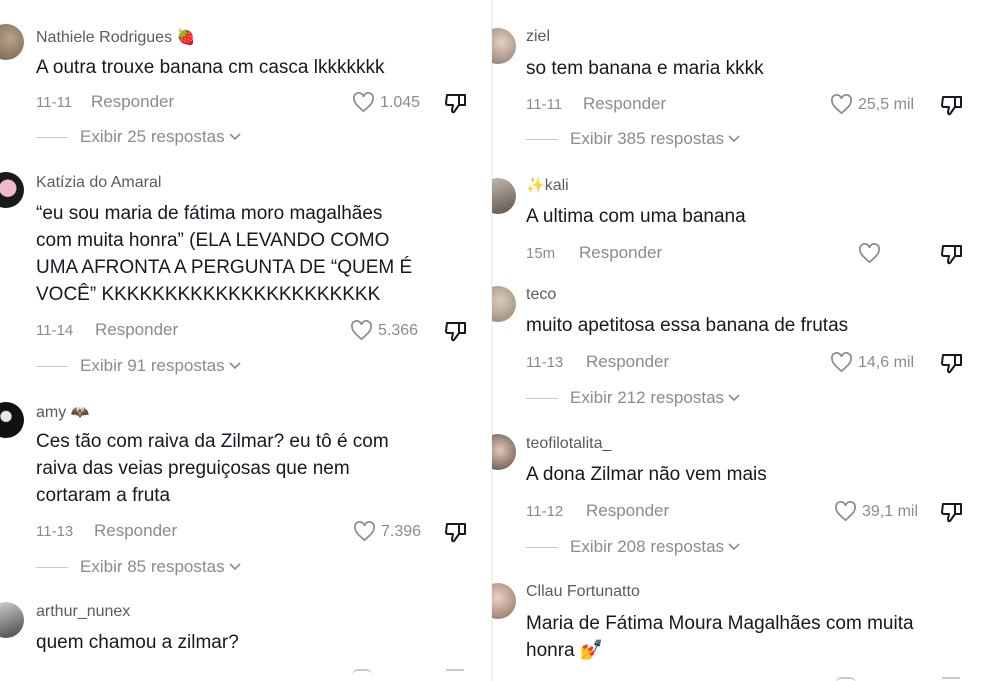  I want to click on dislike-button-partial, so click(455, 672).